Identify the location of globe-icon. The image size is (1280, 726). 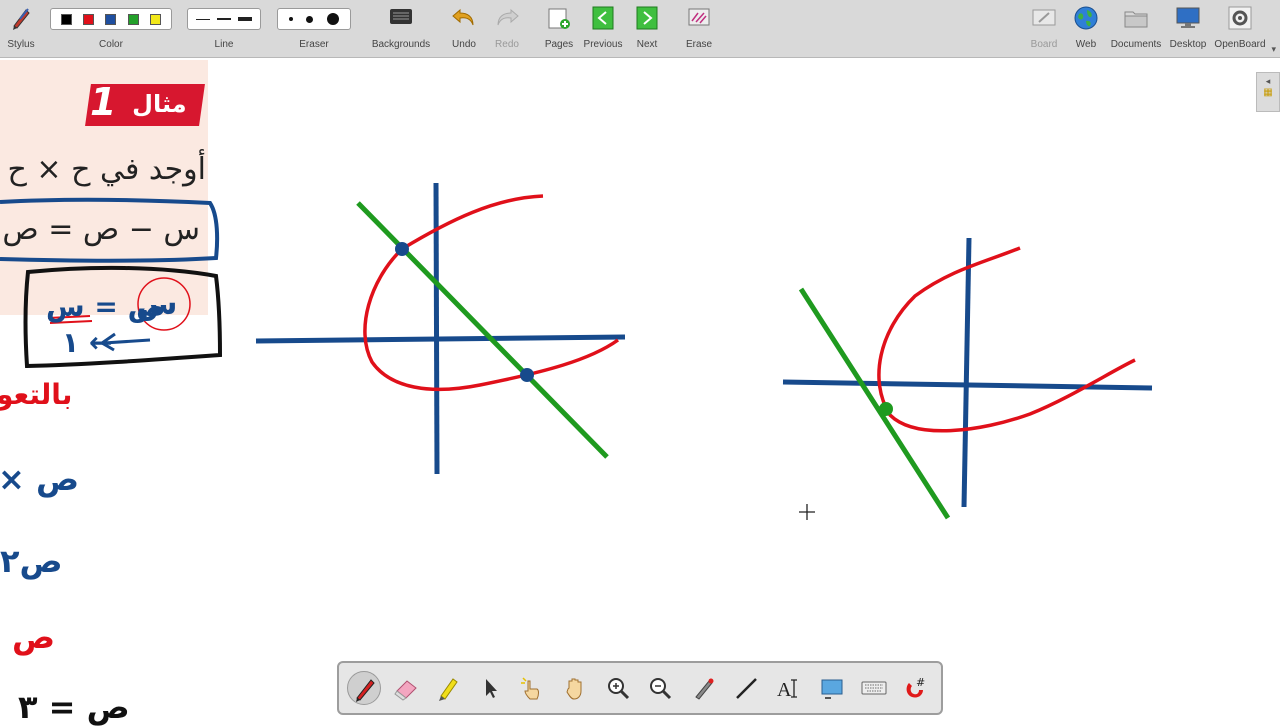
(1086, 18).